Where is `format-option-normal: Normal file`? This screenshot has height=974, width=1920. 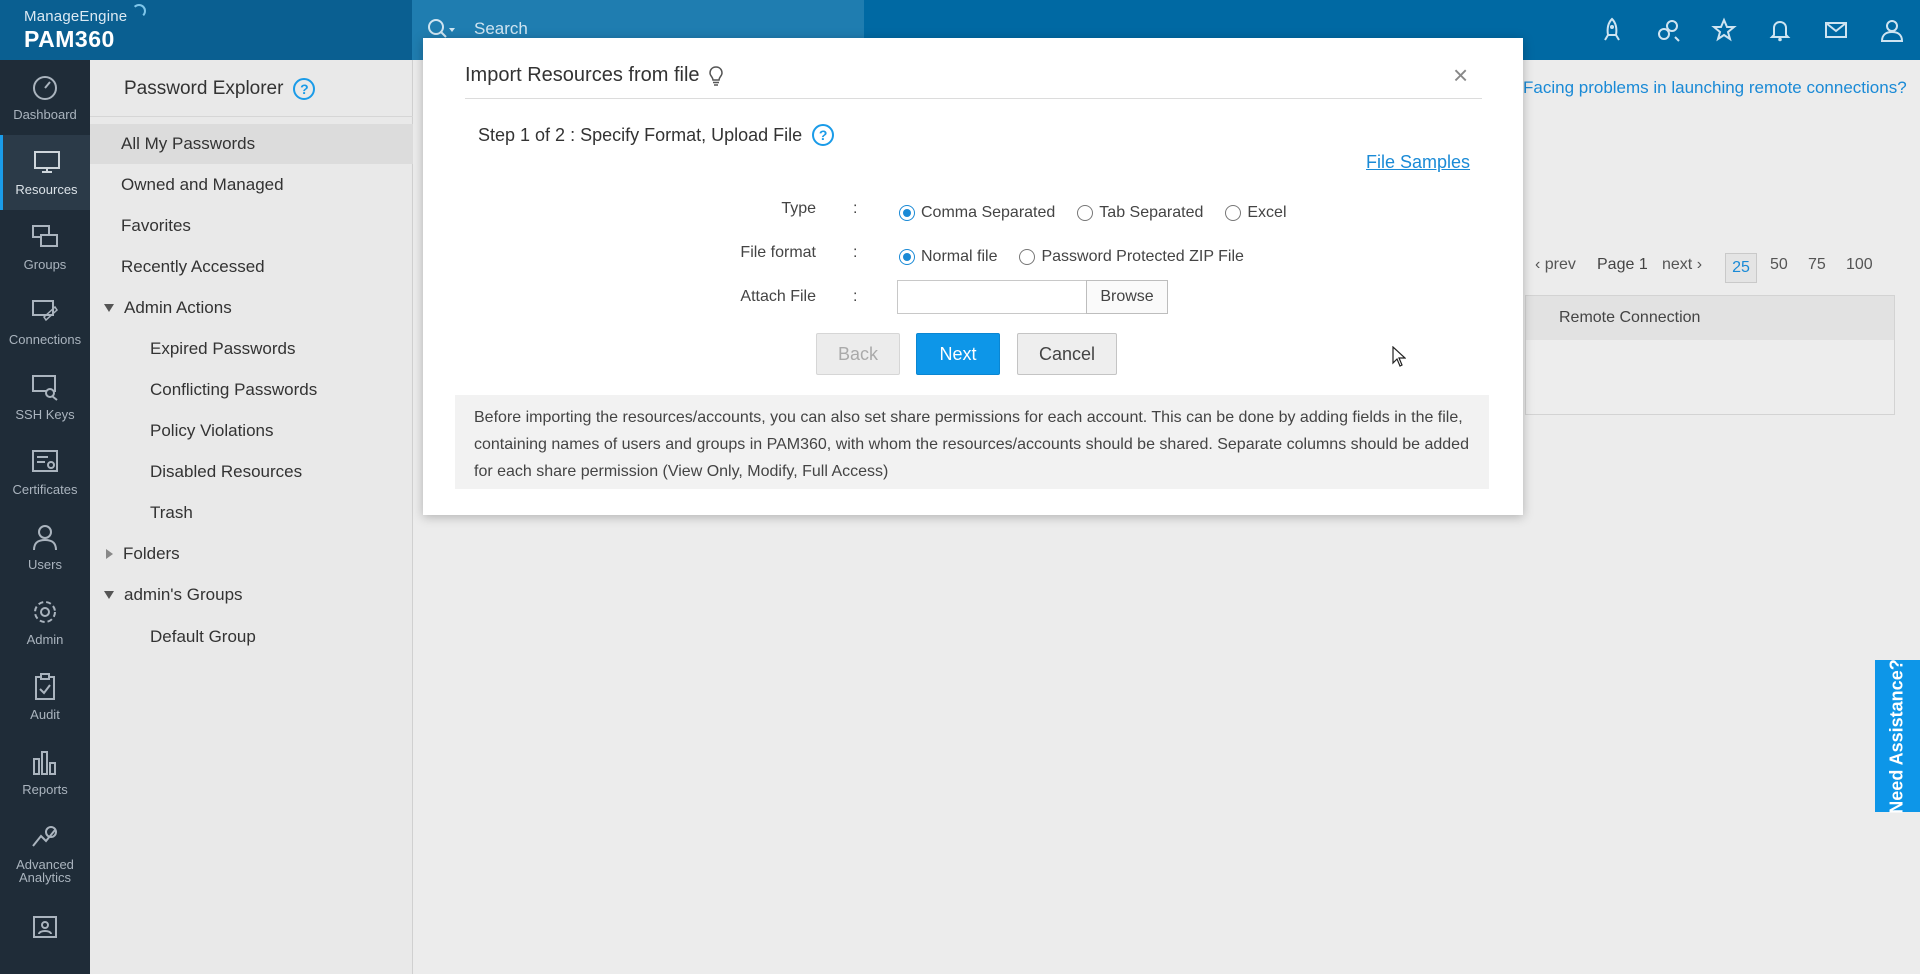
format-option-normal: Normal file is located at coordinates (948, 257).